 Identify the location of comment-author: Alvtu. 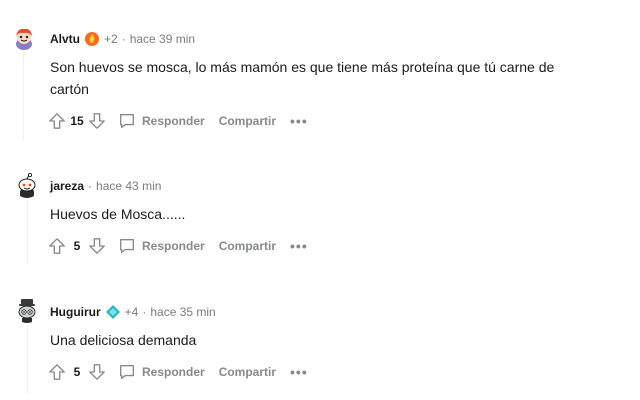
(65, 39).